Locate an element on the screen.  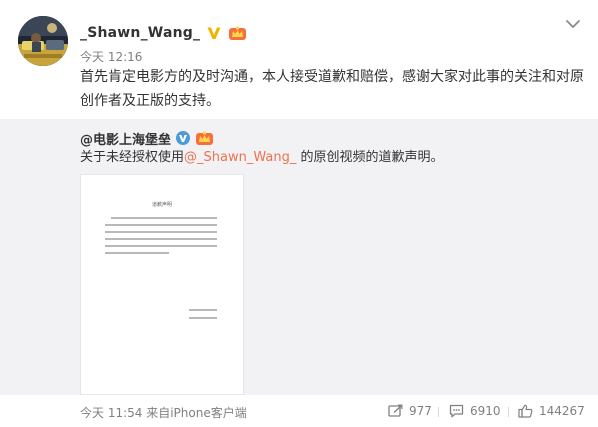
repost-text: 关于未经授权使用@_Shawn_Wang_ 的原创视频的道歉声明。 is located at coordinates (261, 158).